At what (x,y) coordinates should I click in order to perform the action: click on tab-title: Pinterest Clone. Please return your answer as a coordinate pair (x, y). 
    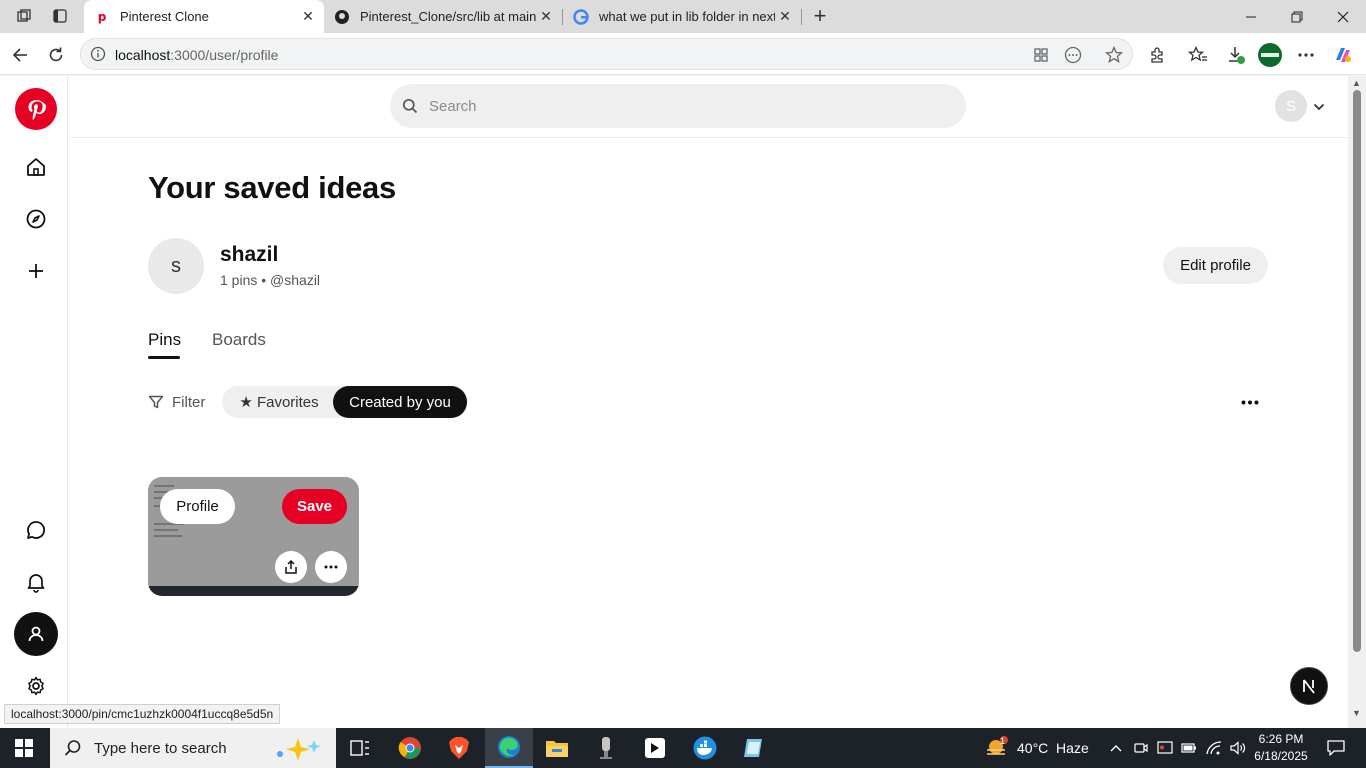
    Looking at the image, I should click on (164, 16).